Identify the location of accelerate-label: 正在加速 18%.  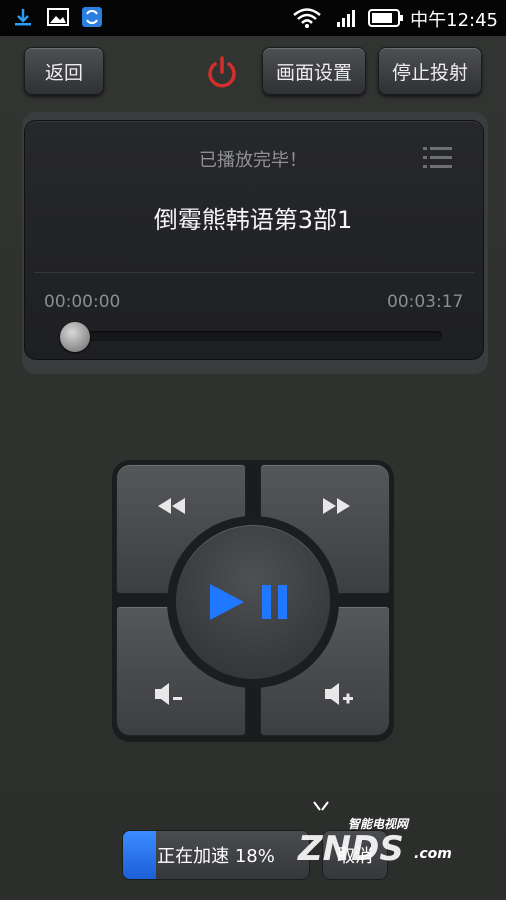
(216, 856).